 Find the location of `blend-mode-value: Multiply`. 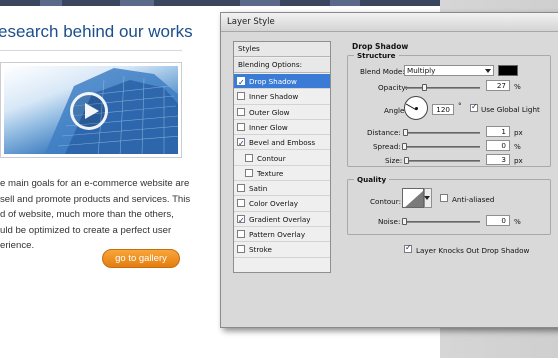

blend-mode-value: Multiply is located at coordinates (421, 70).